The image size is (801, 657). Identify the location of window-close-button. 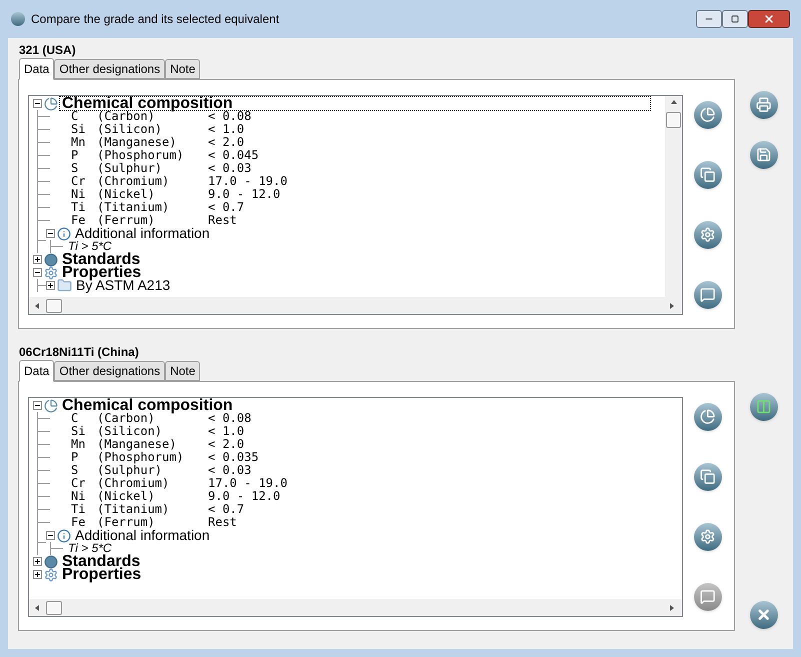
(769, 19).